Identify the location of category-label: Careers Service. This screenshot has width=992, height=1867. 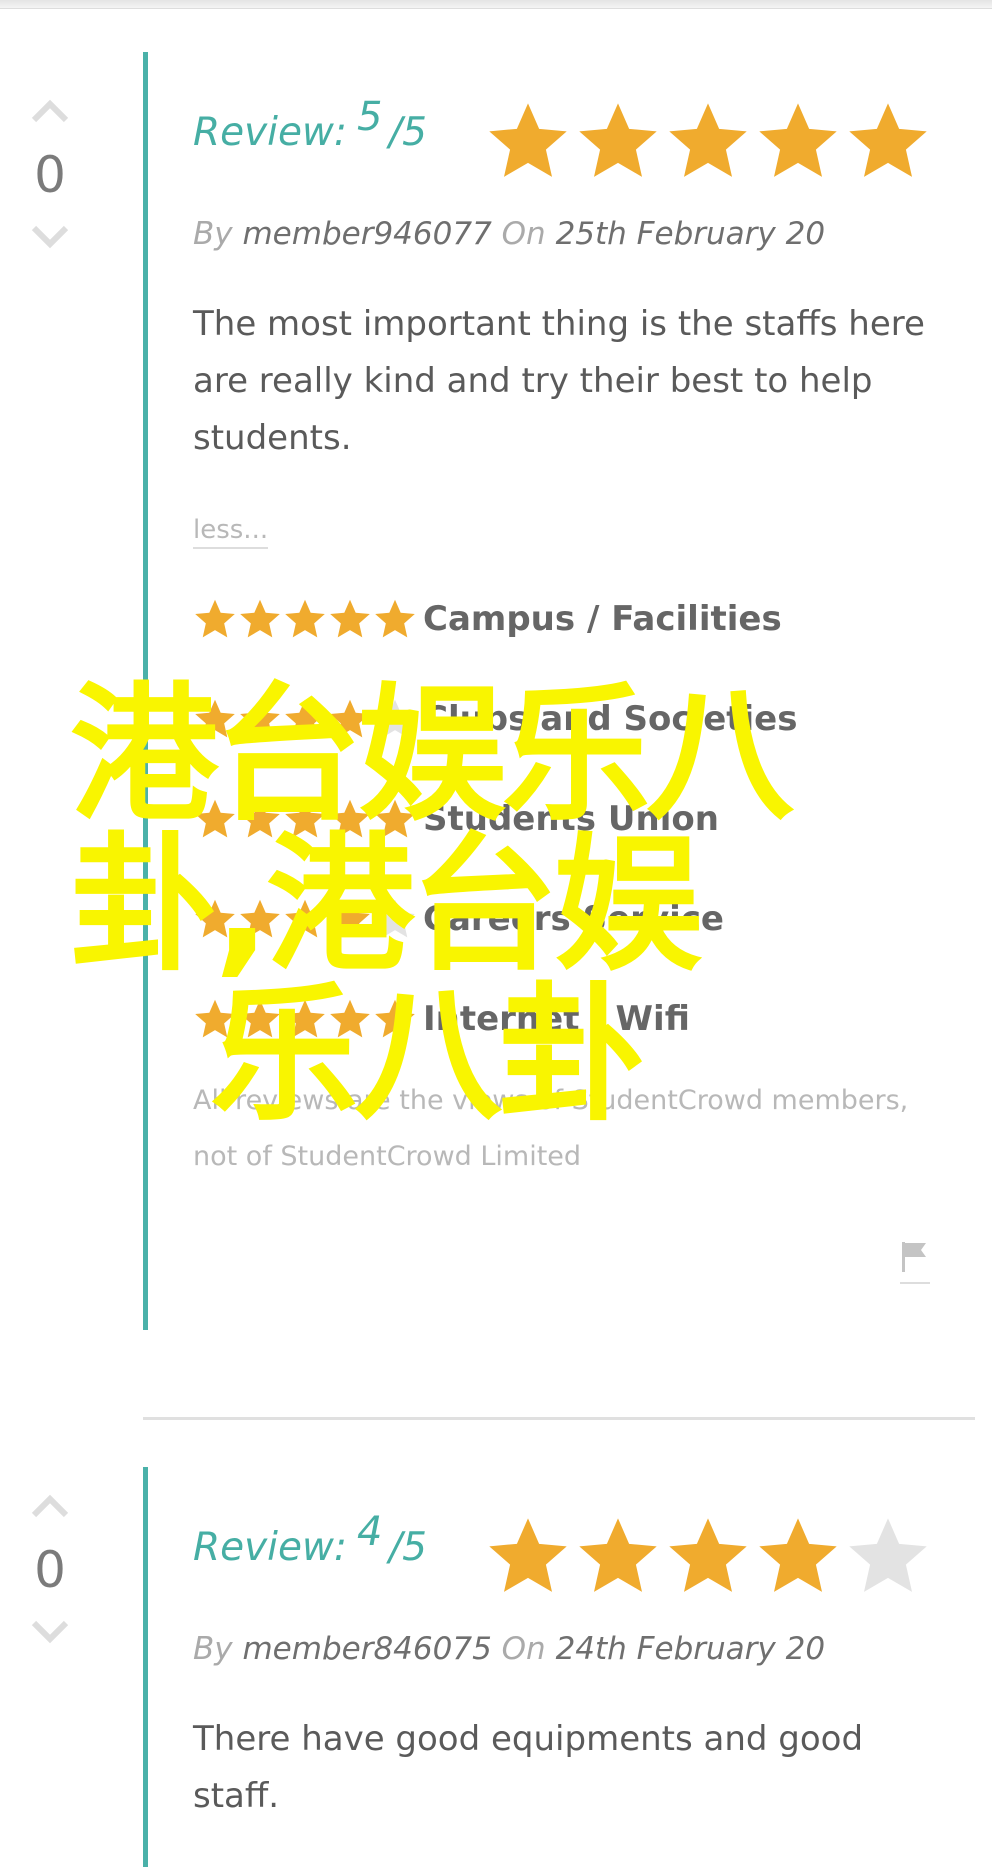
(573, 919).